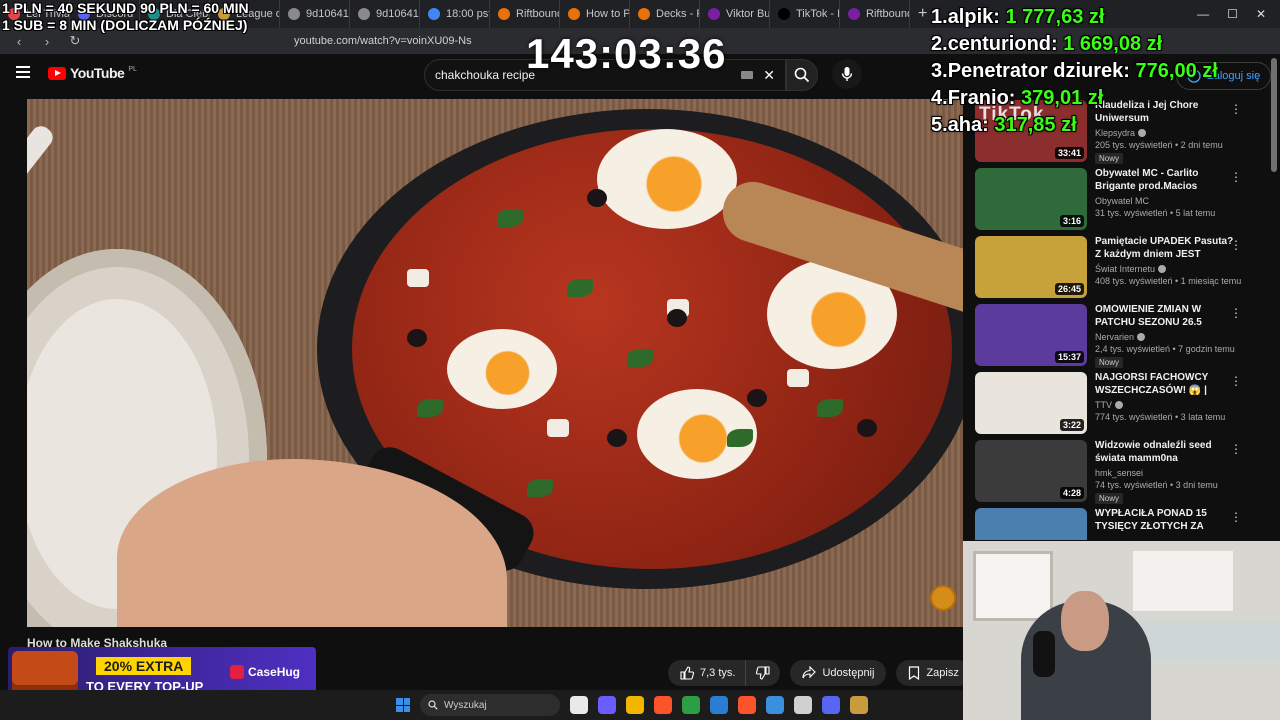 The height and width of the screenshot is (720, 1280). Describe the element at coordinates (1156, 485) in the screenshot. I see `recommended-video-meta: 74 tys. wyświetleń • 3 dni temu` at that location.